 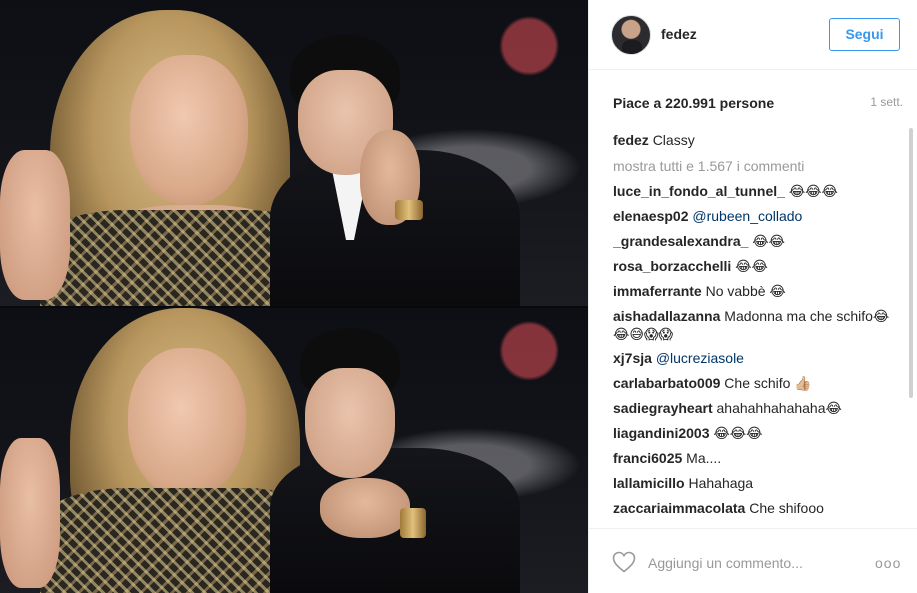 I want to click on comment-row: elenaesp02 @rubeen_collado, so click(x=754, y=216).